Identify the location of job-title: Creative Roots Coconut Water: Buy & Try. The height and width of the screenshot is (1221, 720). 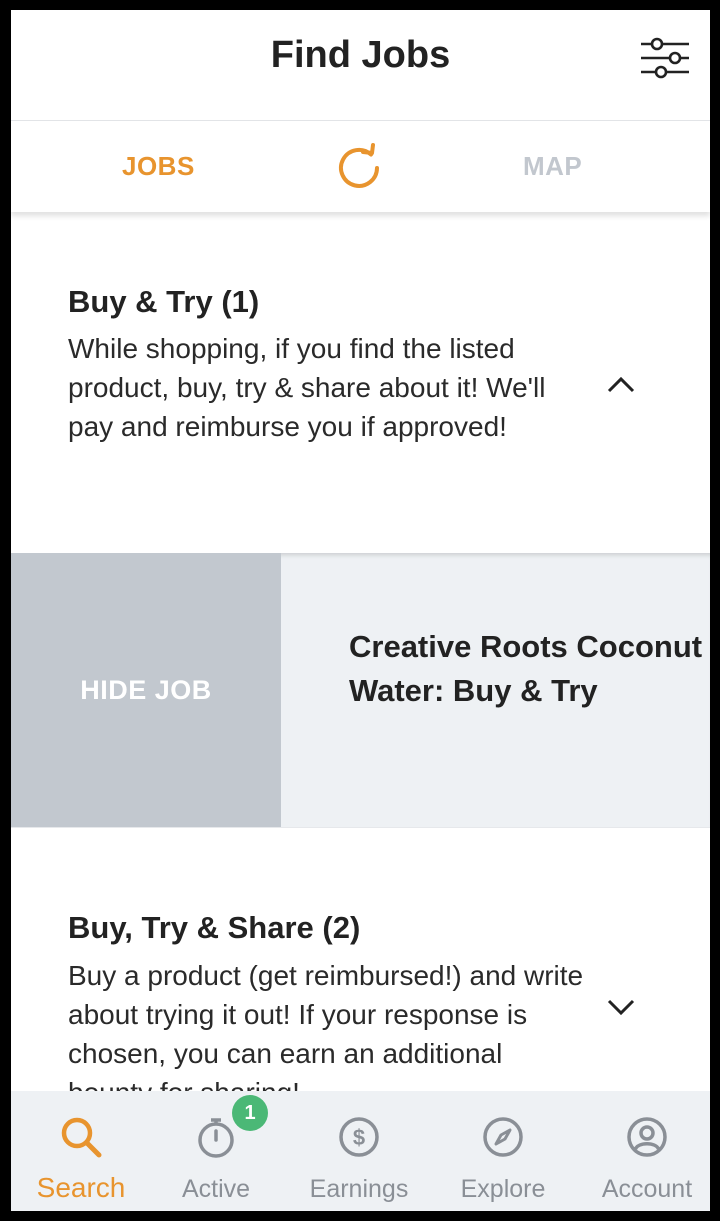
(526, 668).